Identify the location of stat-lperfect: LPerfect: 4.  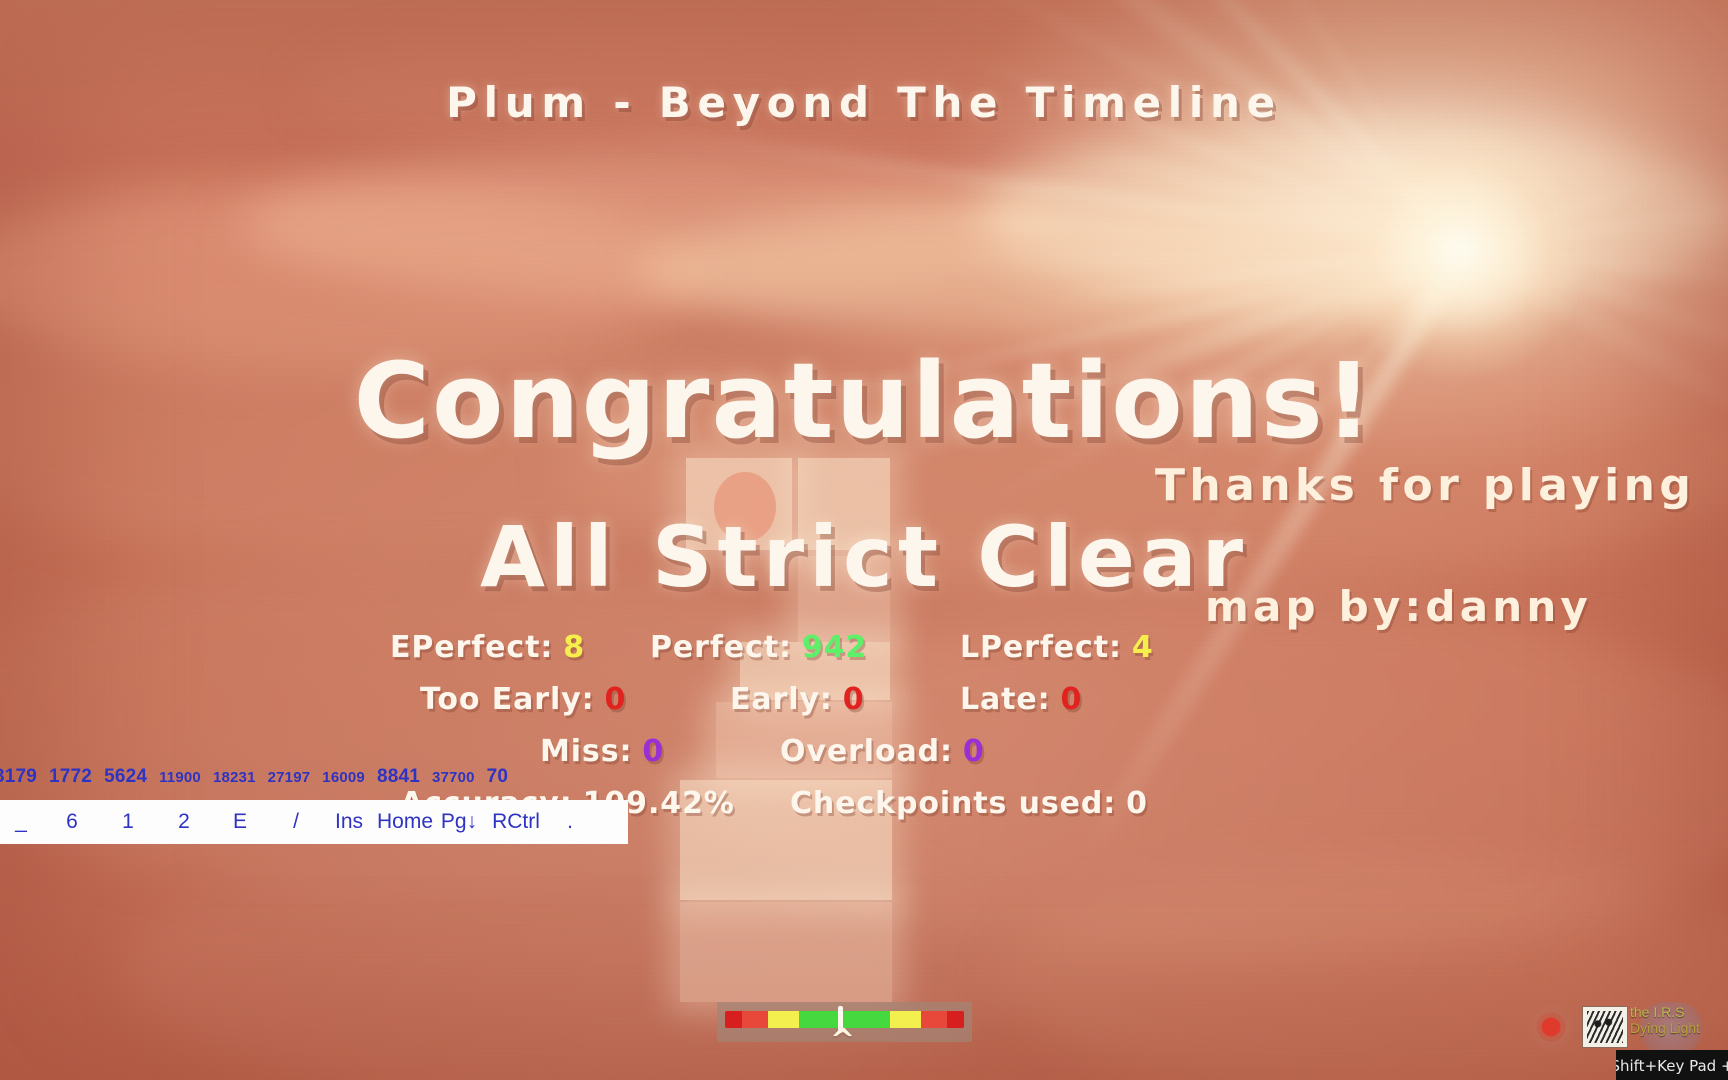
(1057, 647).